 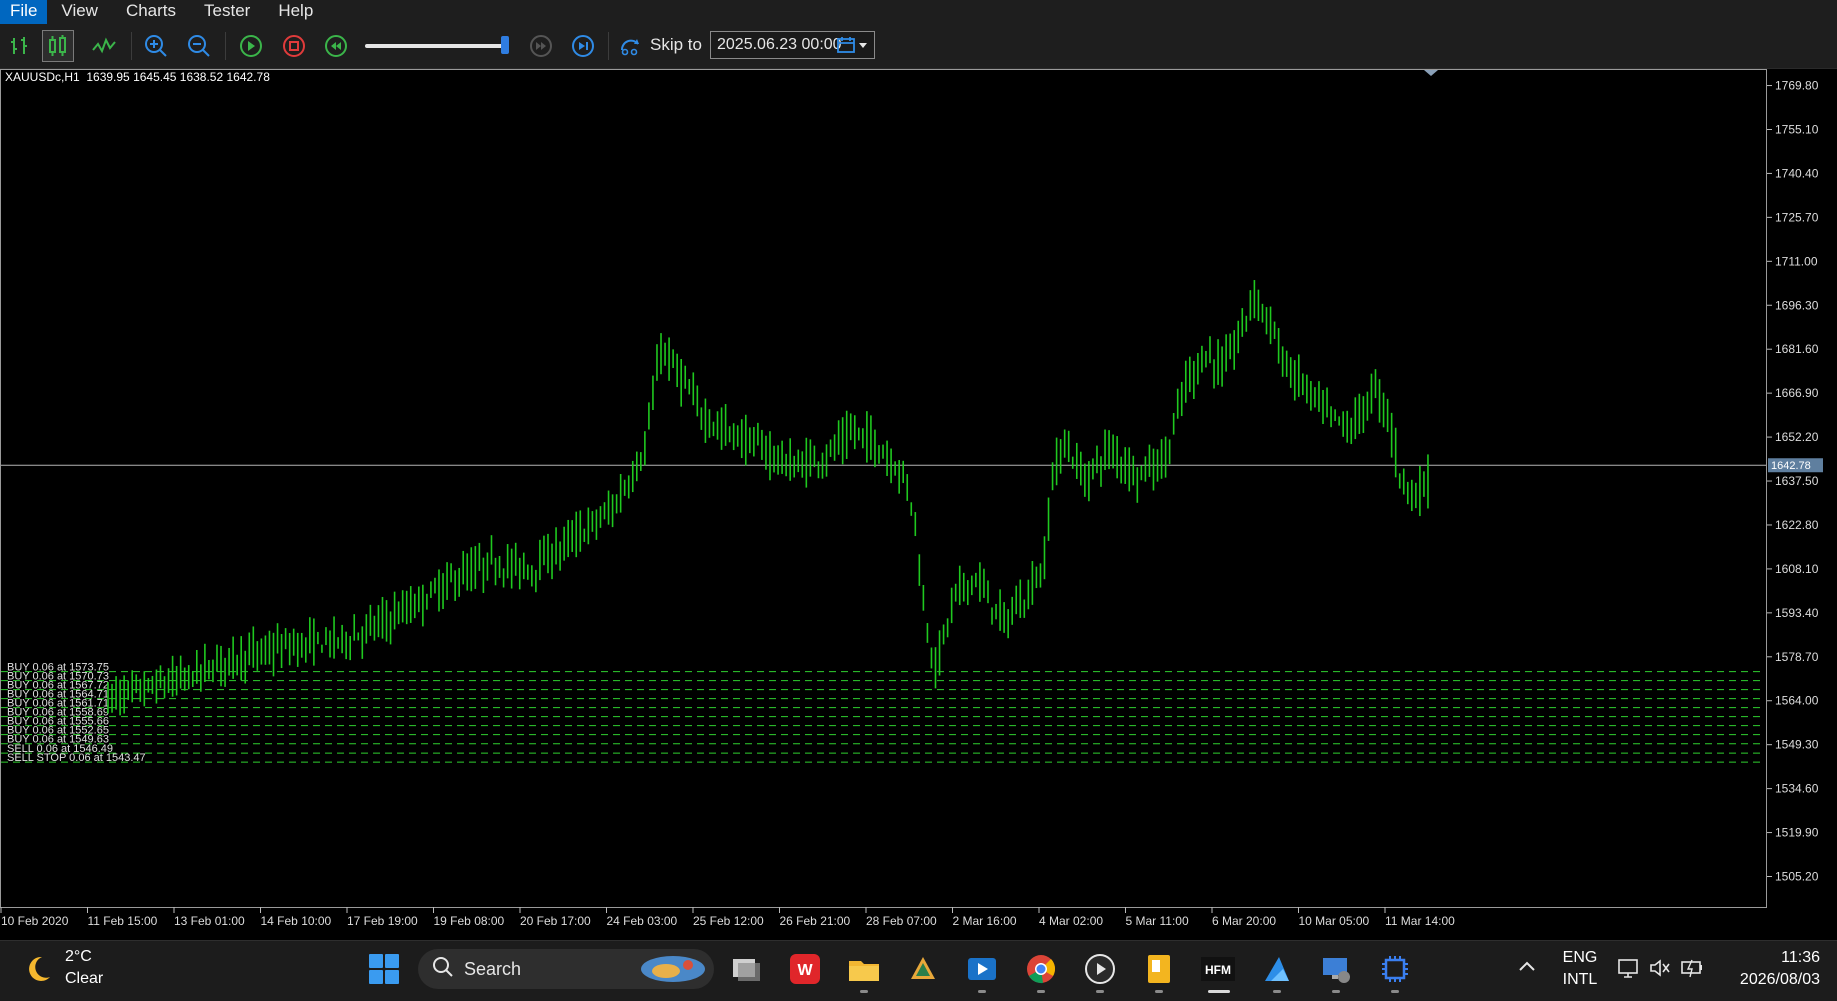 I want to click on x-tick-label: 28 Feb 07:00, so click(x=901, y=921).